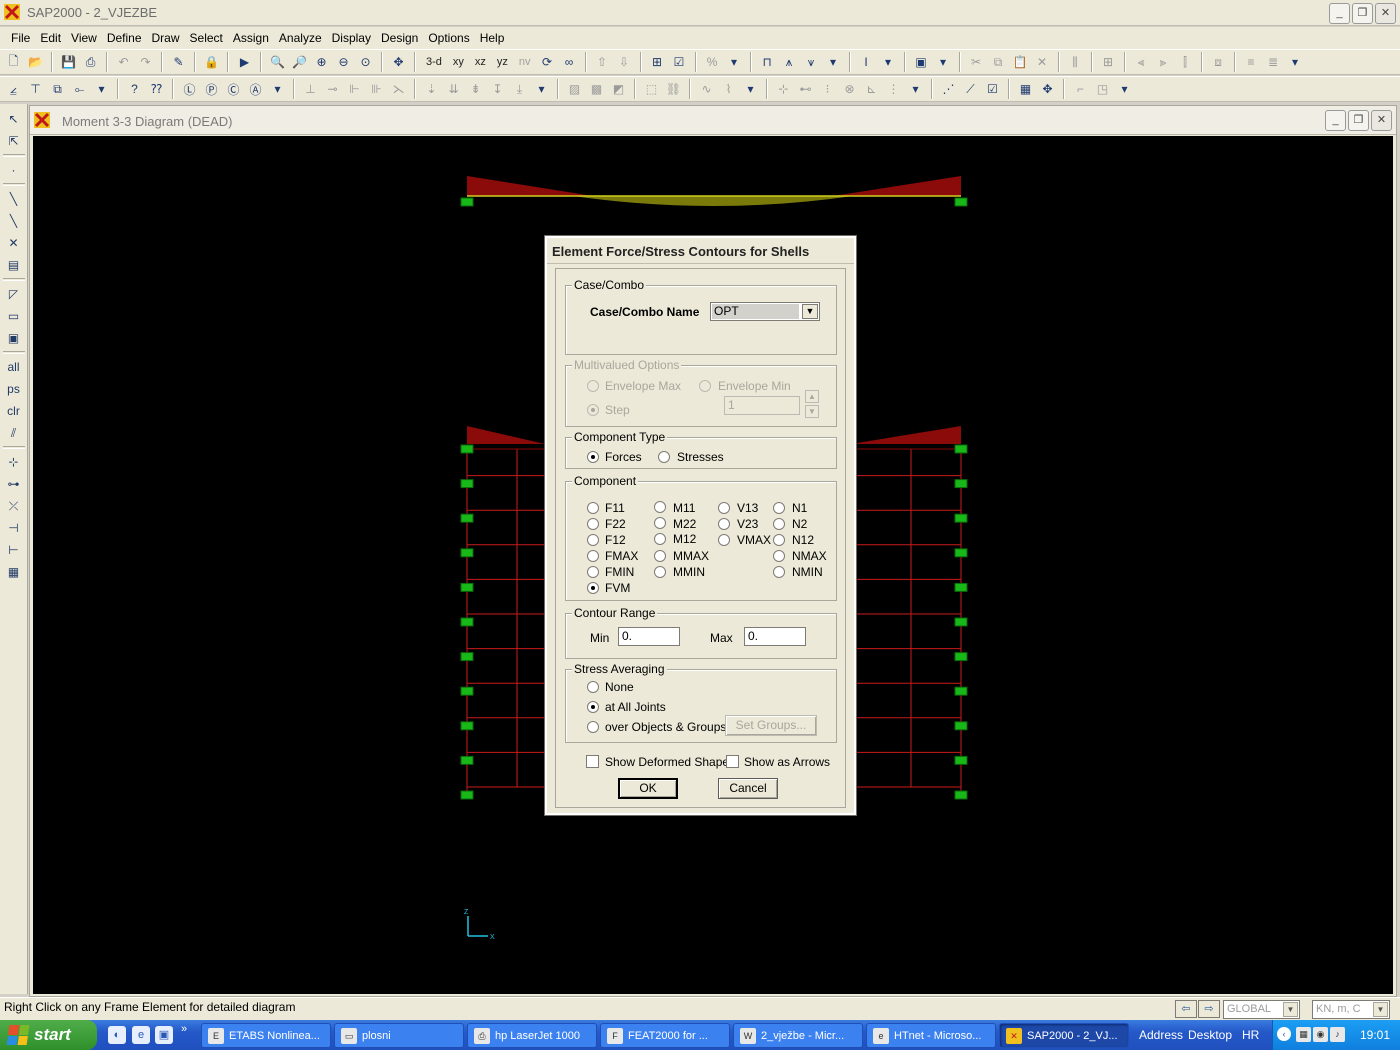  Describe the element at coordinates (783, 89) in the screenshot. I see `snap-joints-icon: ⊹` at that location.